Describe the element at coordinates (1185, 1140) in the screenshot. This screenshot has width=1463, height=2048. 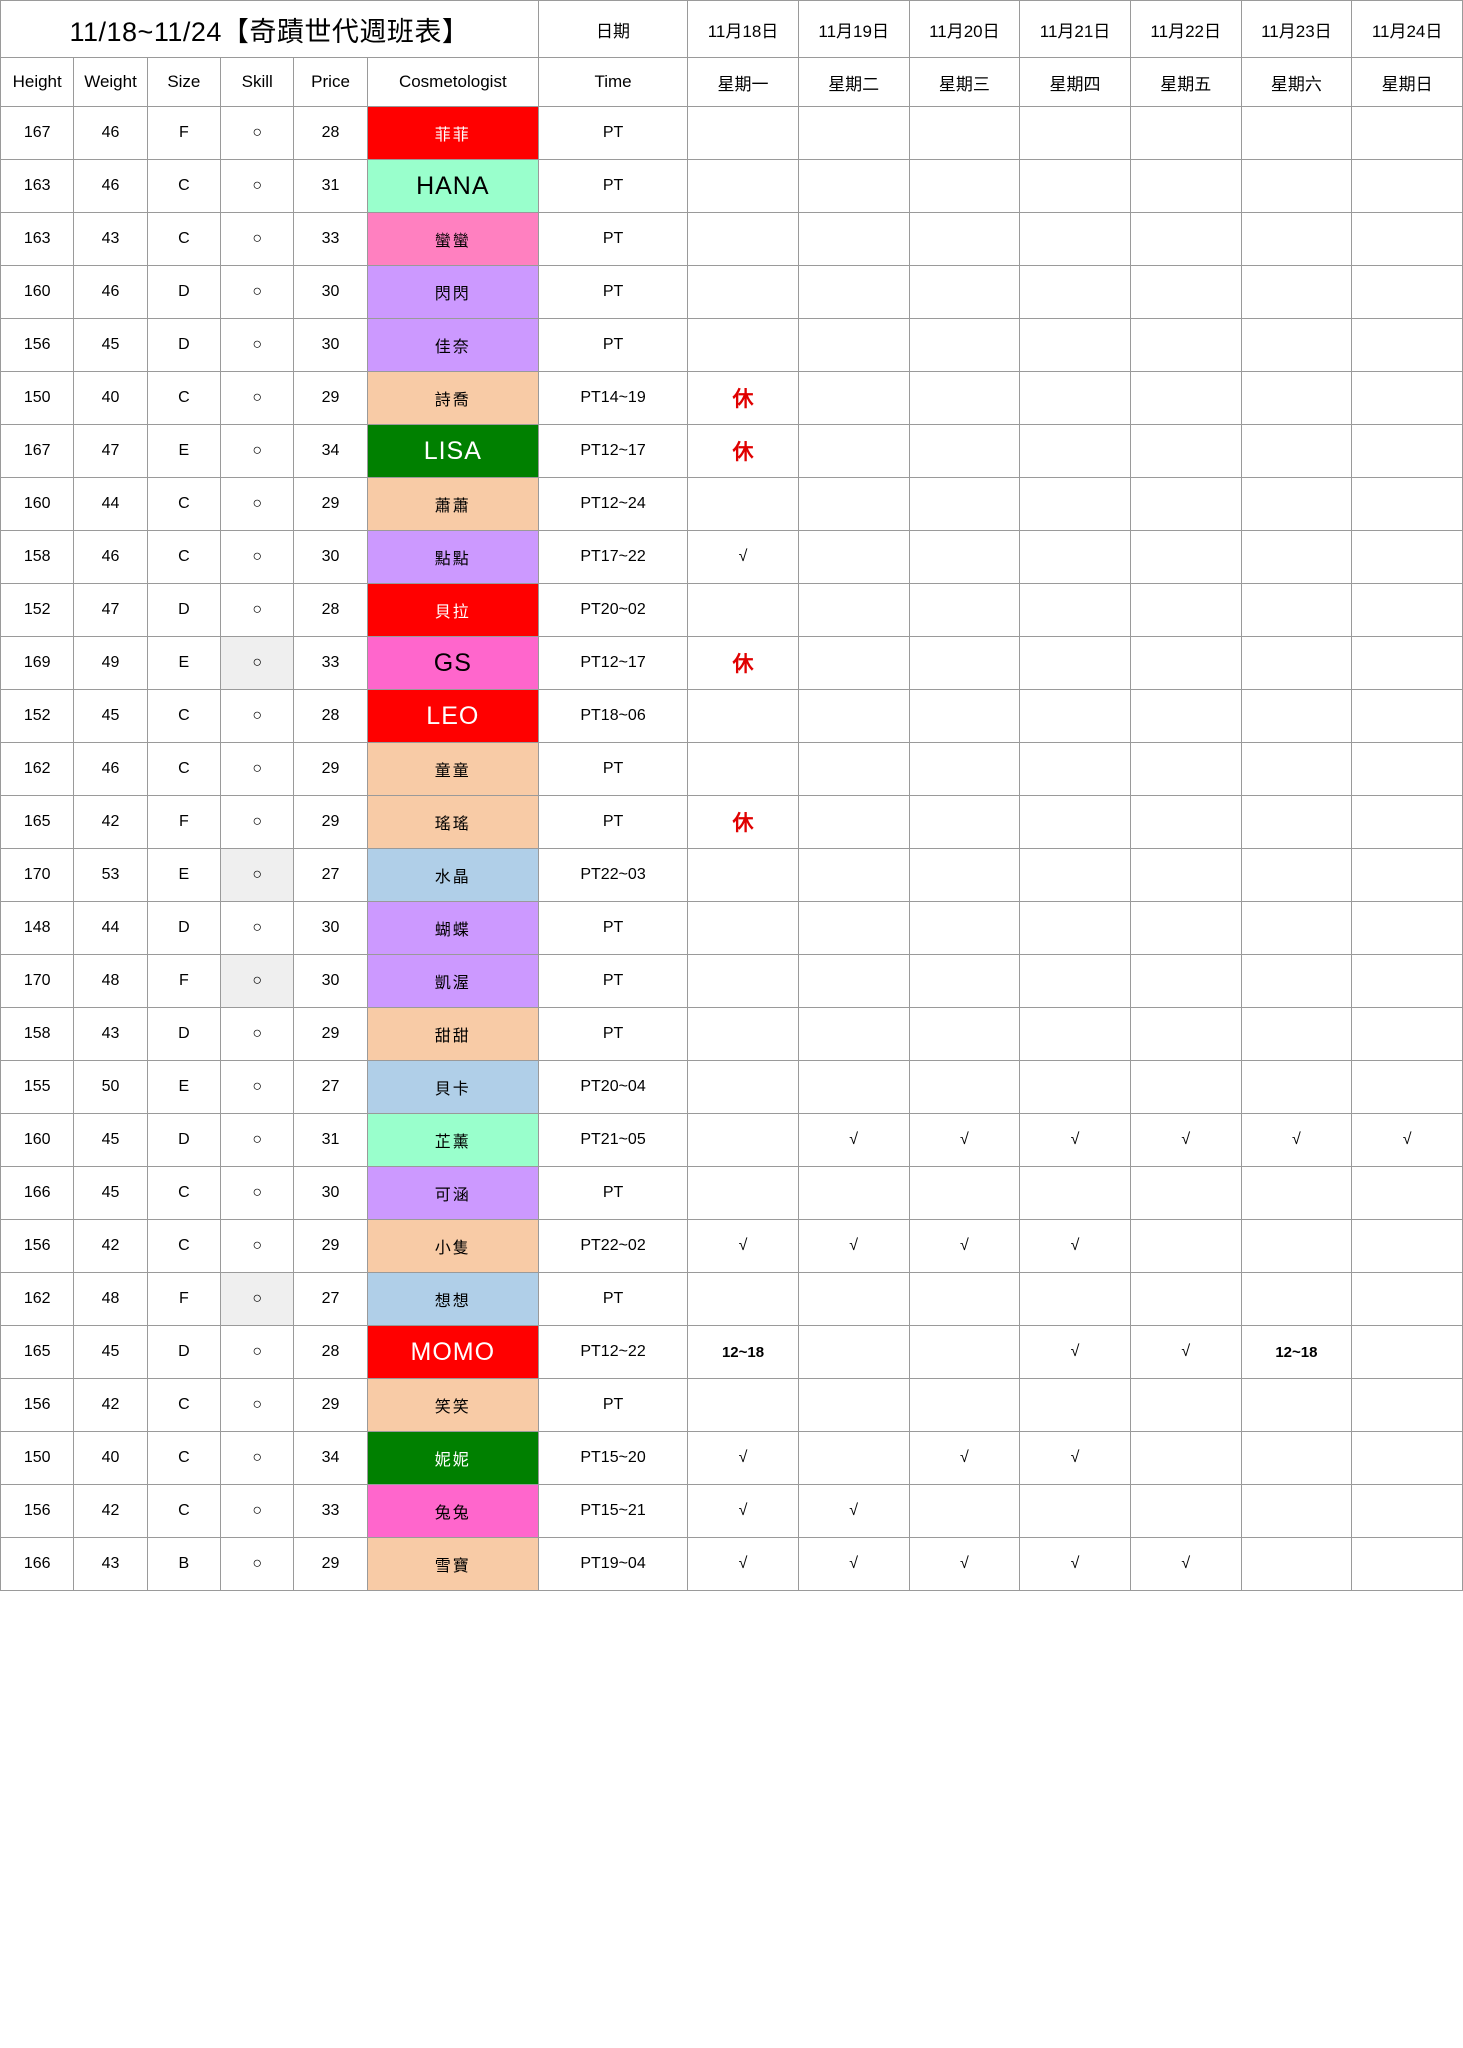
I see `cell-day-5: √` at that location.